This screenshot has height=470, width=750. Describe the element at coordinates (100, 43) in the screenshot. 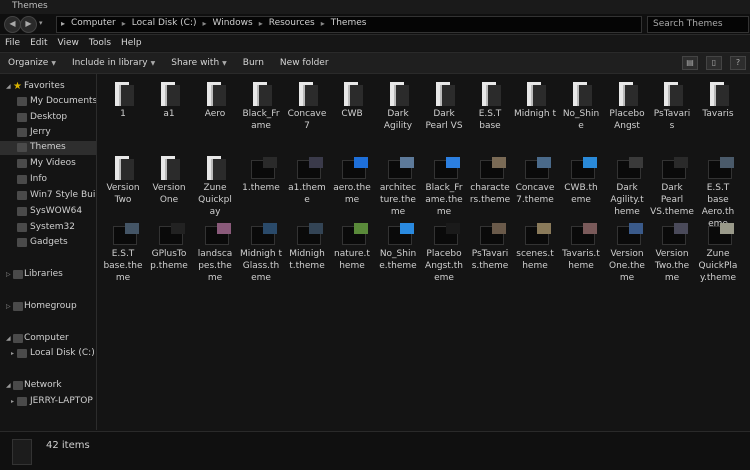

I see `menu-tools: Tools` at that location.